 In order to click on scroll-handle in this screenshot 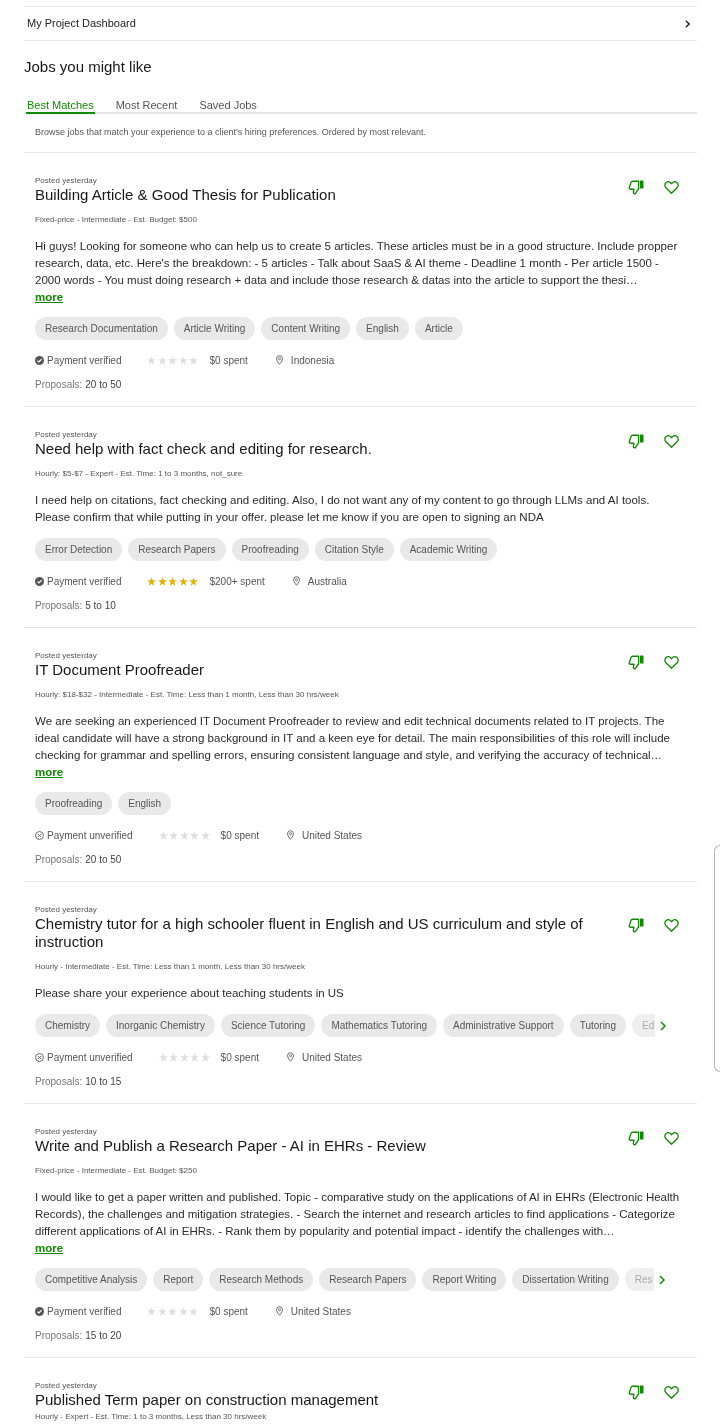, I will do `click(717, 958)`.